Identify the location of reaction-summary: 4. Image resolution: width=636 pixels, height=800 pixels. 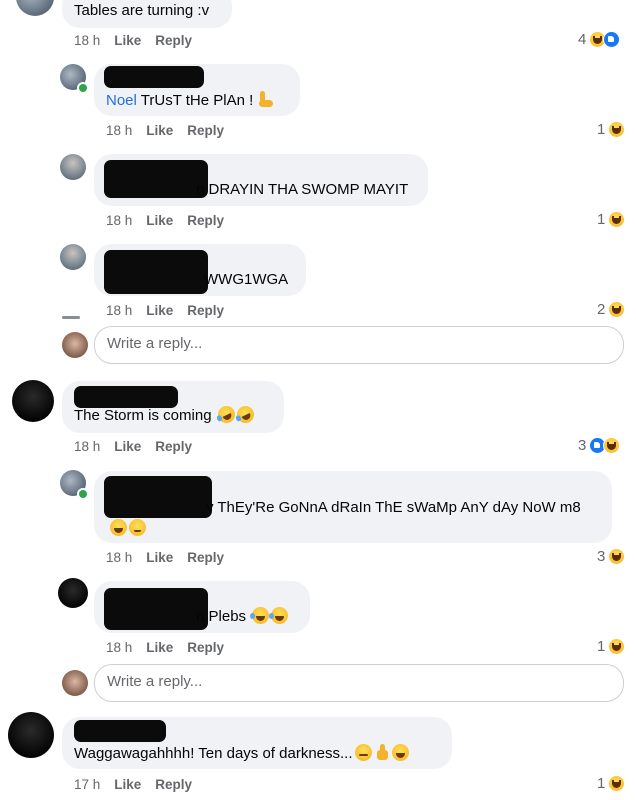
(599, 39).